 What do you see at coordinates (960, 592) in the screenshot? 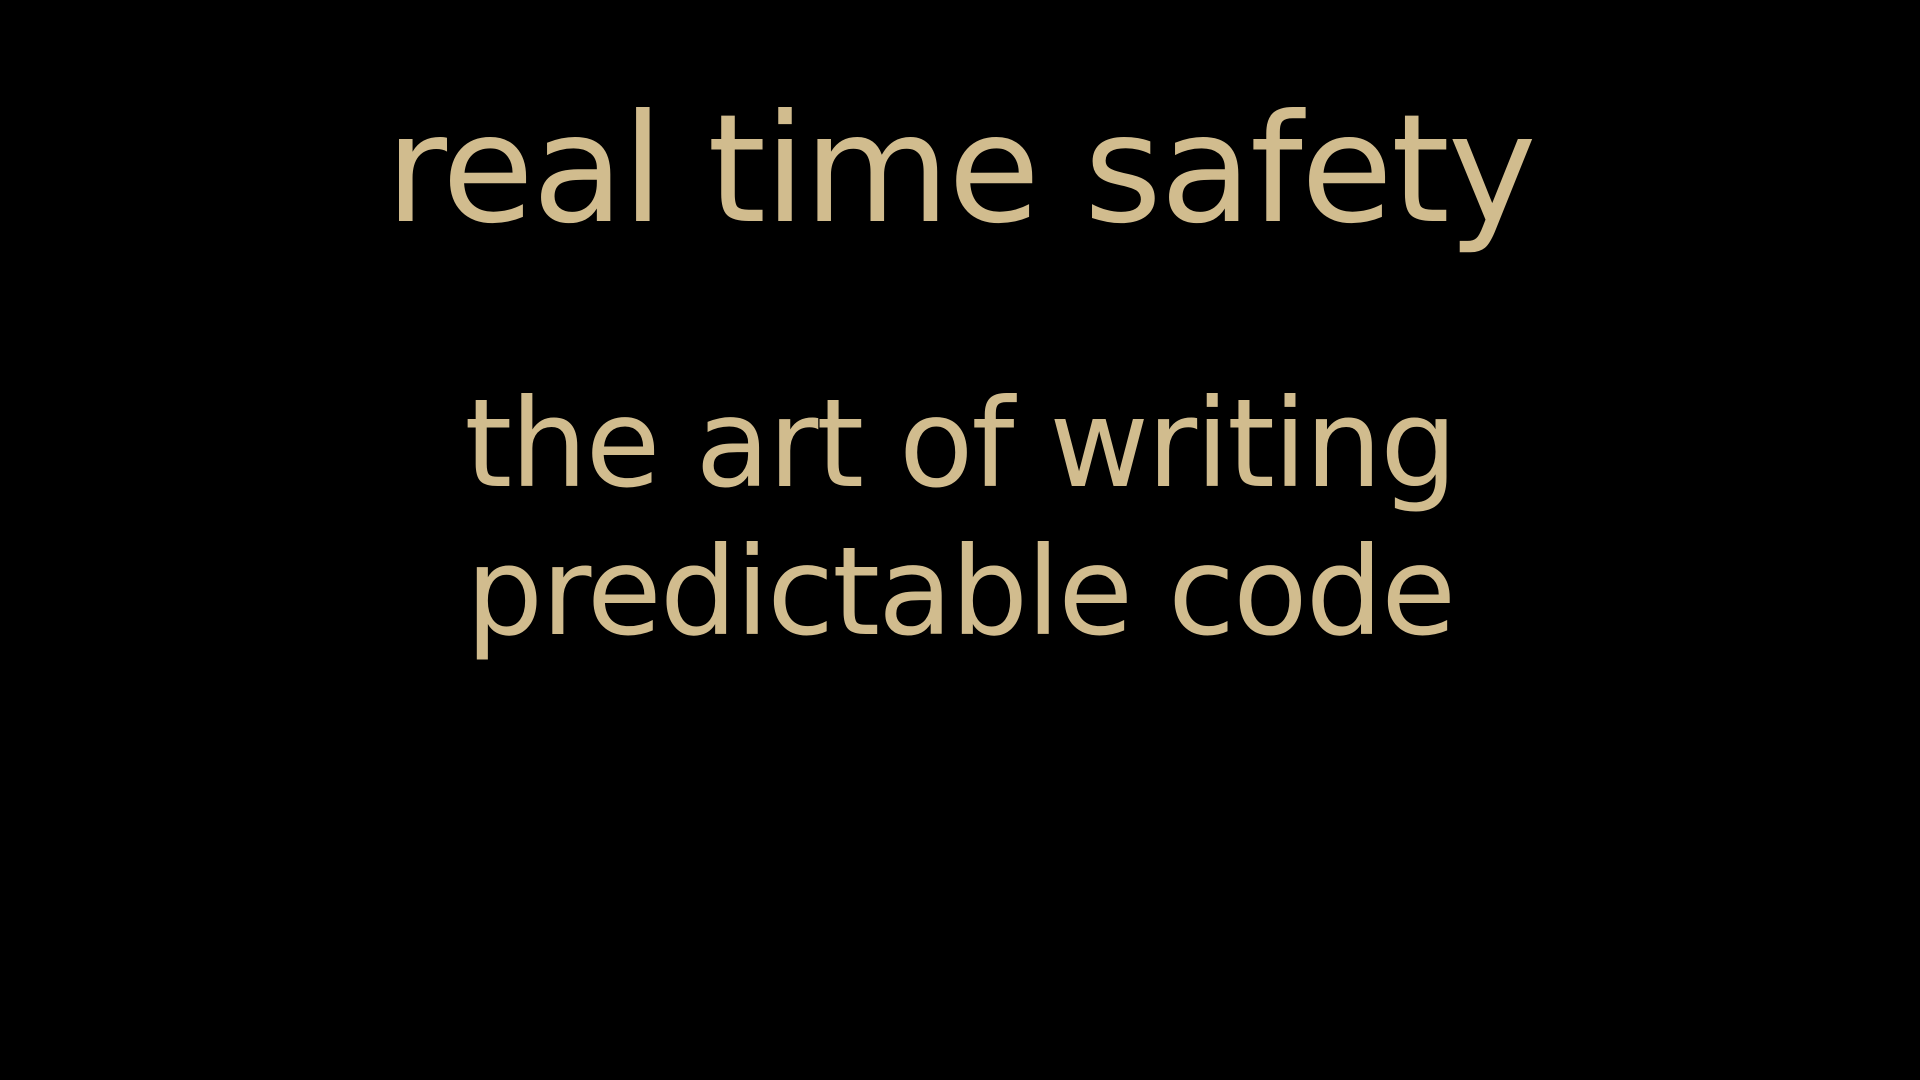
I see `subtitle-line-2: predictable code` at bounding box center [960, 592].